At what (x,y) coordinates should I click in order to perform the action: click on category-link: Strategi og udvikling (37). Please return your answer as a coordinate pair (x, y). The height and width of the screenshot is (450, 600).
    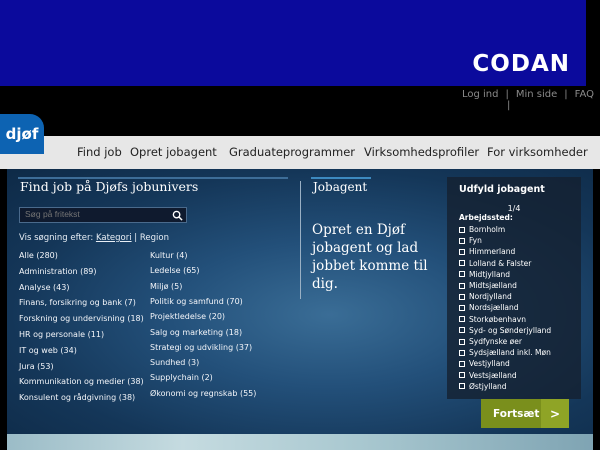
    Looking at the image, I should click on (201, 347).